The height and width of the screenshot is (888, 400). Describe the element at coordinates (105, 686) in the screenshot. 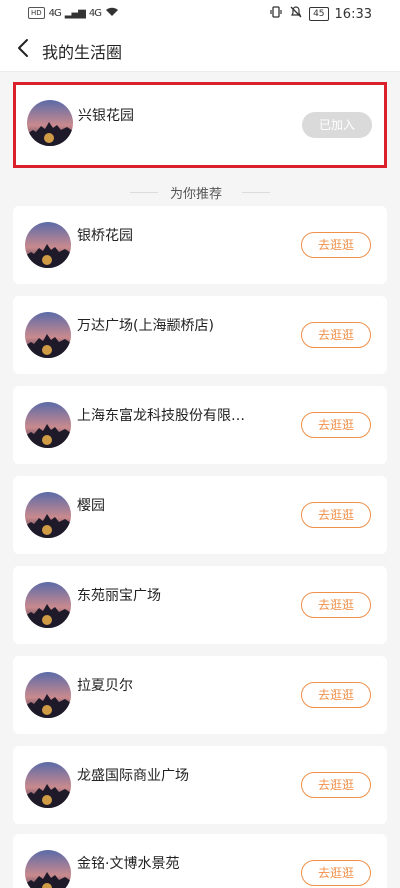

I see `community-name: 拉夏贝尔` at that location.